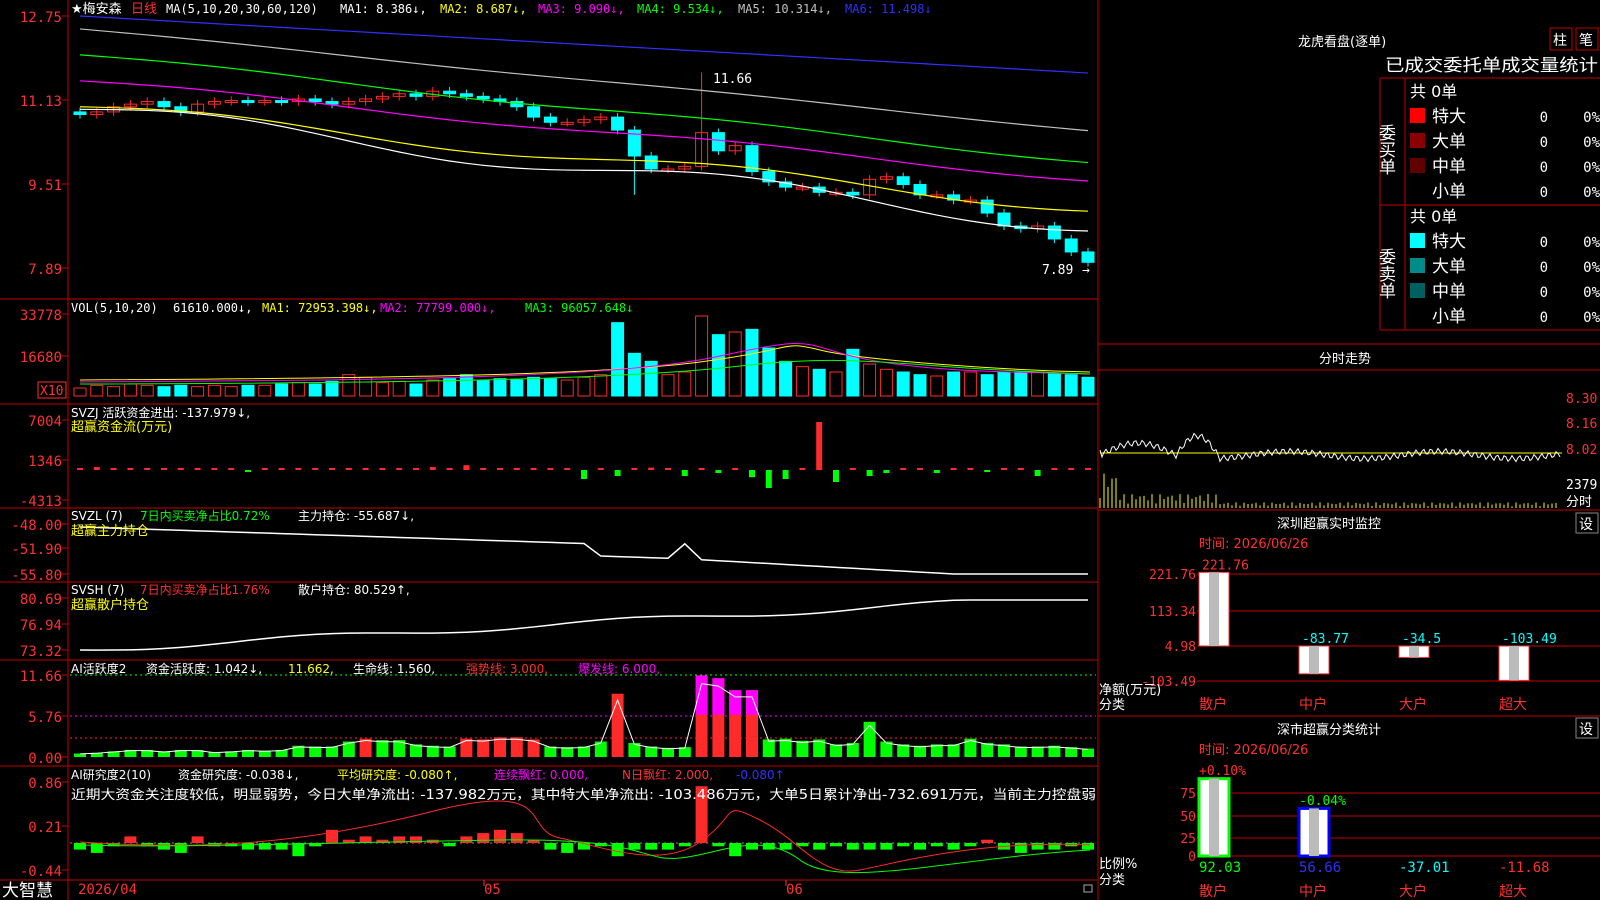 The height and width of the screenshot is (900, 1600). What do you see at coordinates (1449, 142) in the screenshot?
I see `order-type: 大单` at bounding box center [1449, 142].